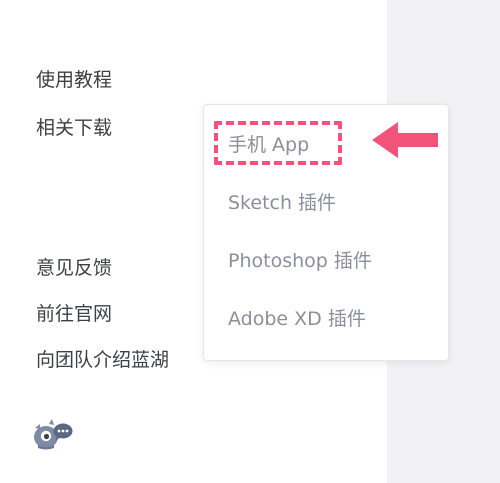  What do you see at coordinates (74, 314) in the screenshot?
I see `menu-item-official-site: 前往官网` at bounding box center [74, 314].